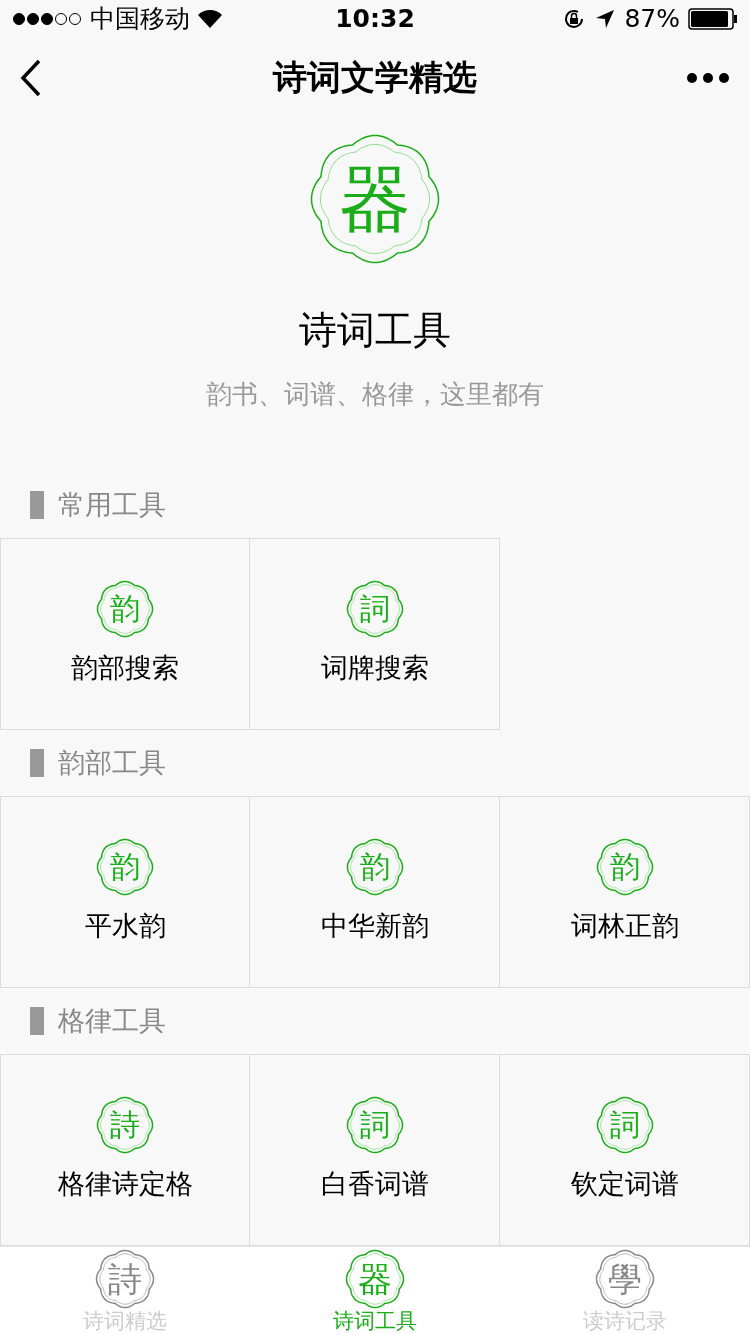 The image size is (750, 1334). Describe the element at coordinates (140, 19) in the screenshot. I see `carrier-name: 中国移动` at that location.